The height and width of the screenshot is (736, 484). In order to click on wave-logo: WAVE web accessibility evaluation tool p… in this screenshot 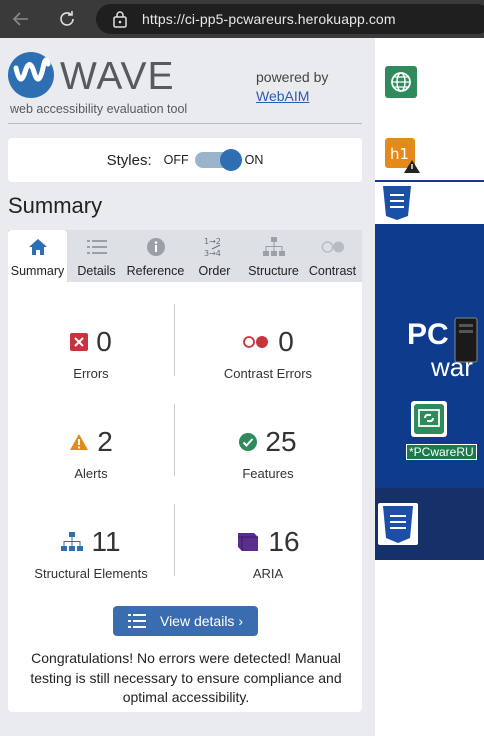, I will do `click(188, 87)`.